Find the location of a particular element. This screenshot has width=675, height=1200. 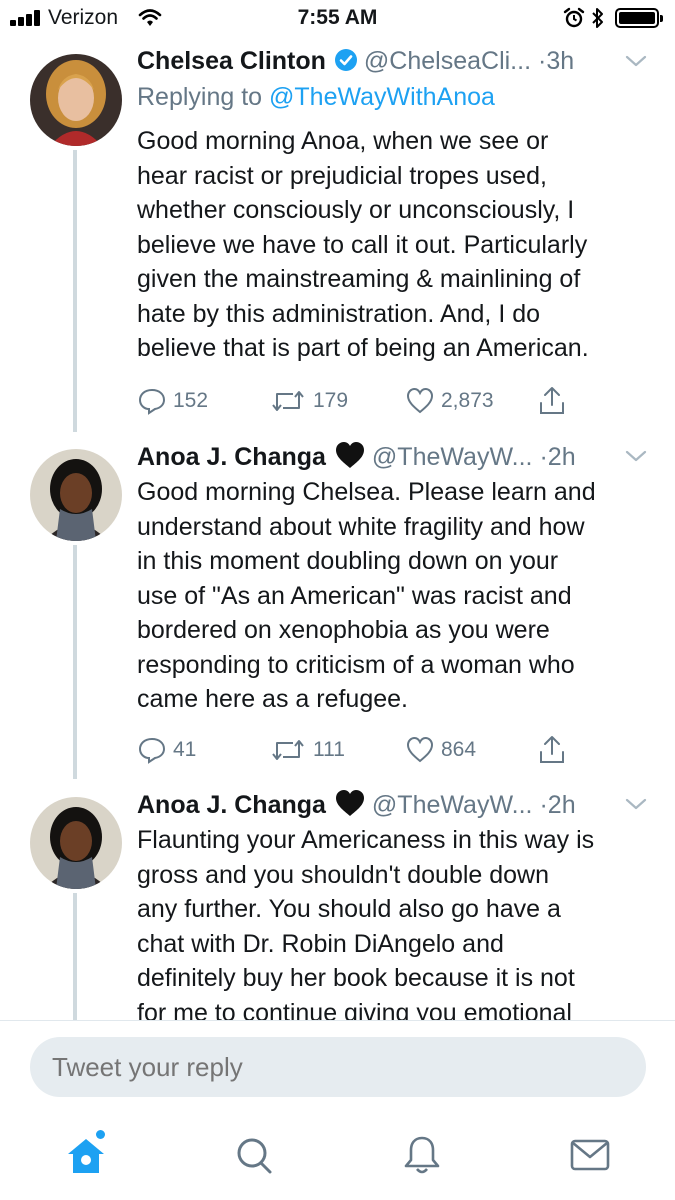

tweet-text-line: in this moment doubling down on your is located at coordinates (348, 561).